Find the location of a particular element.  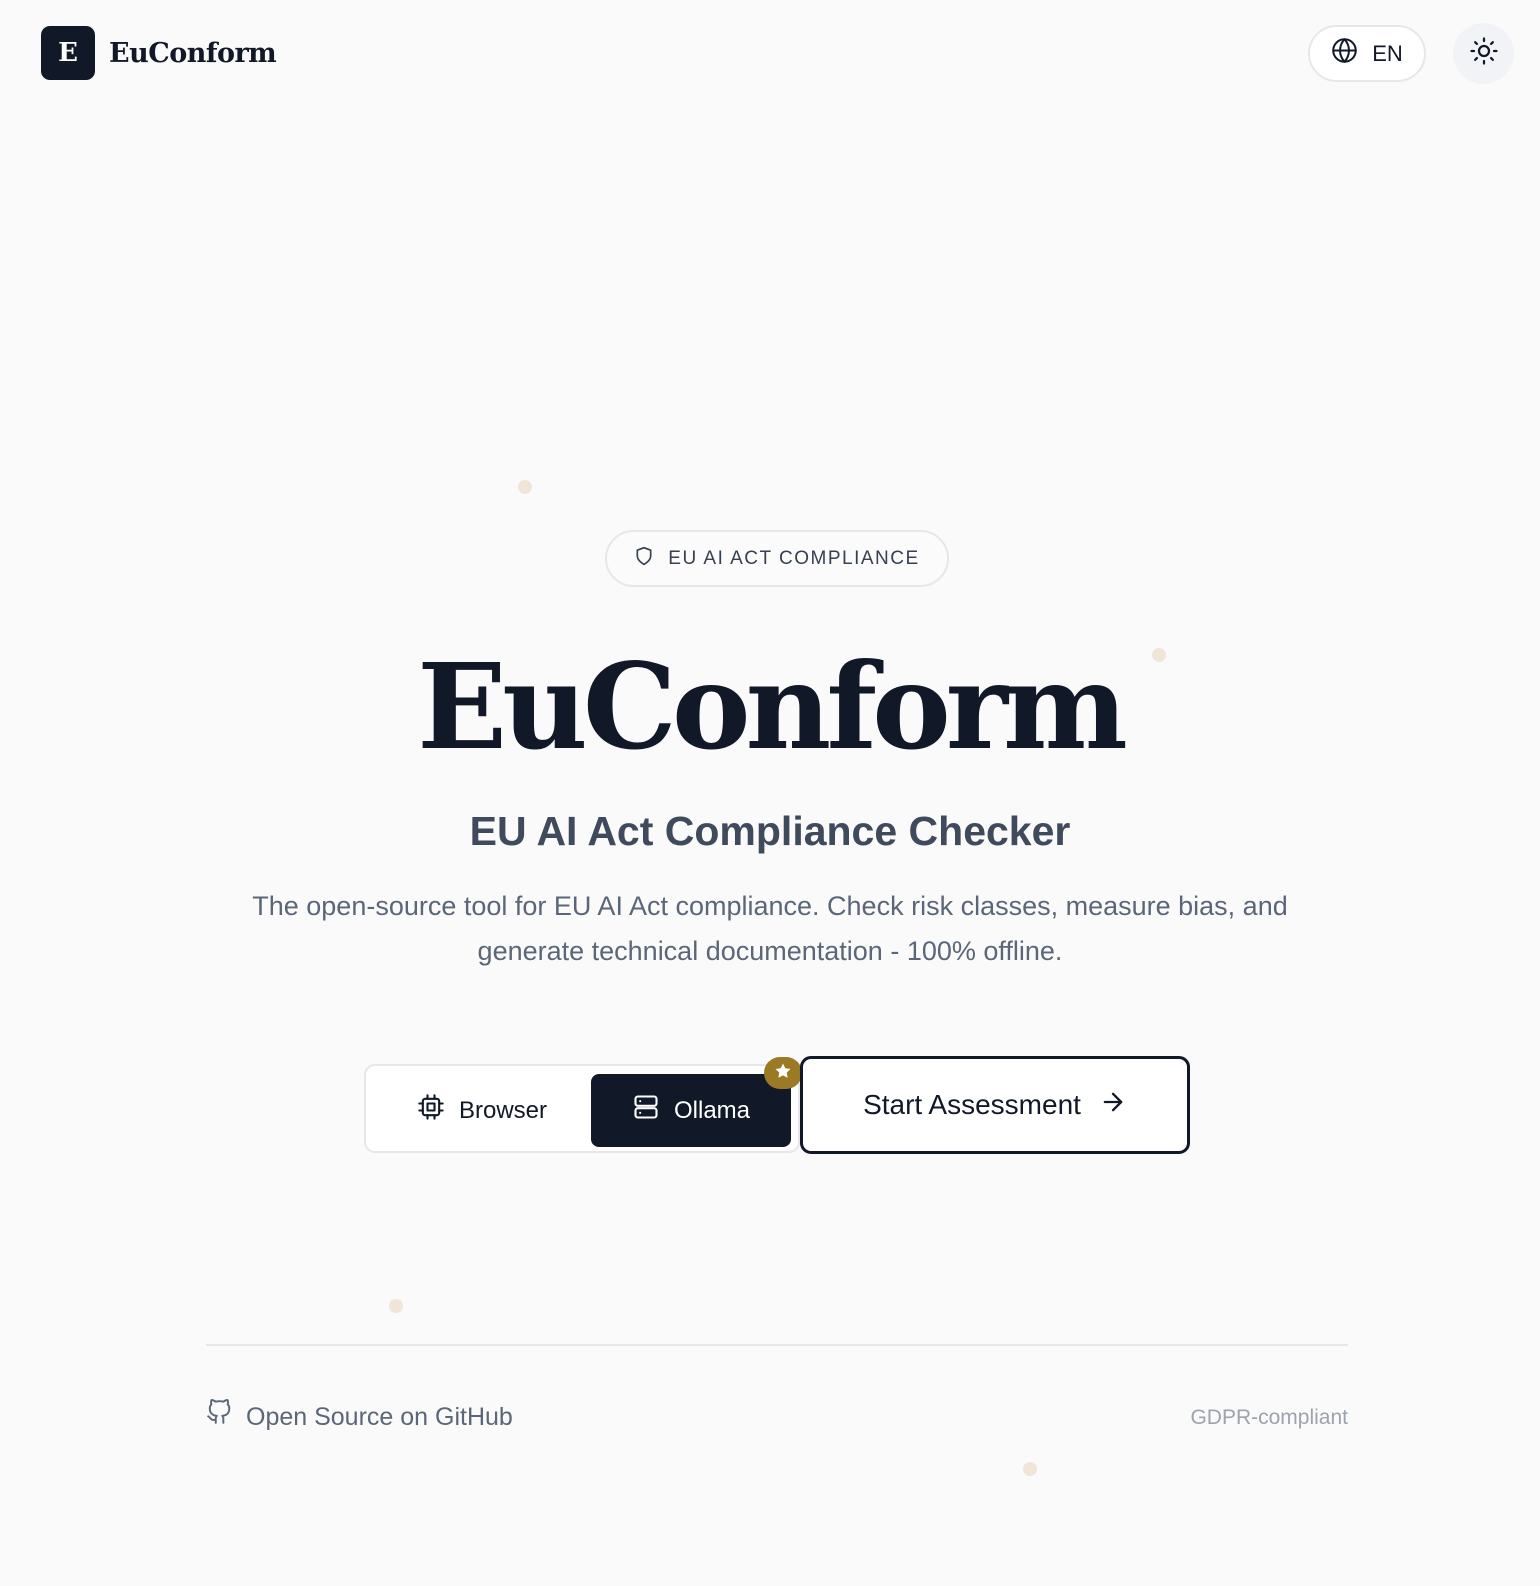

server-icon is located at coordinates (646, 1110).